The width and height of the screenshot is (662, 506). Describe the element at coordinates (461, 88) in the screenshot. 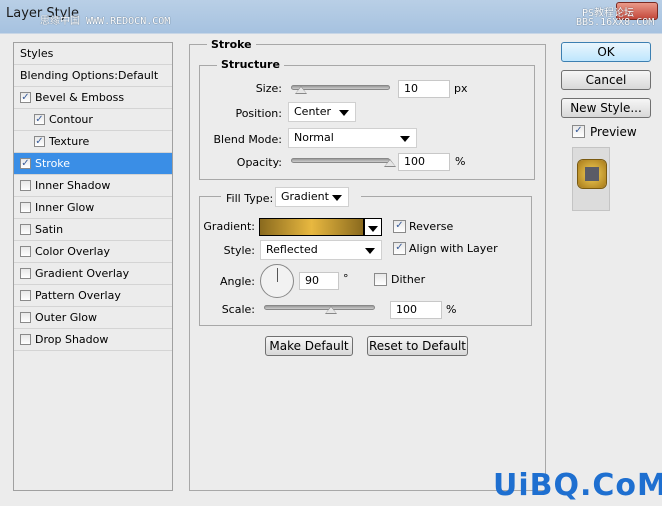

I see `size-unit: px` at that location.